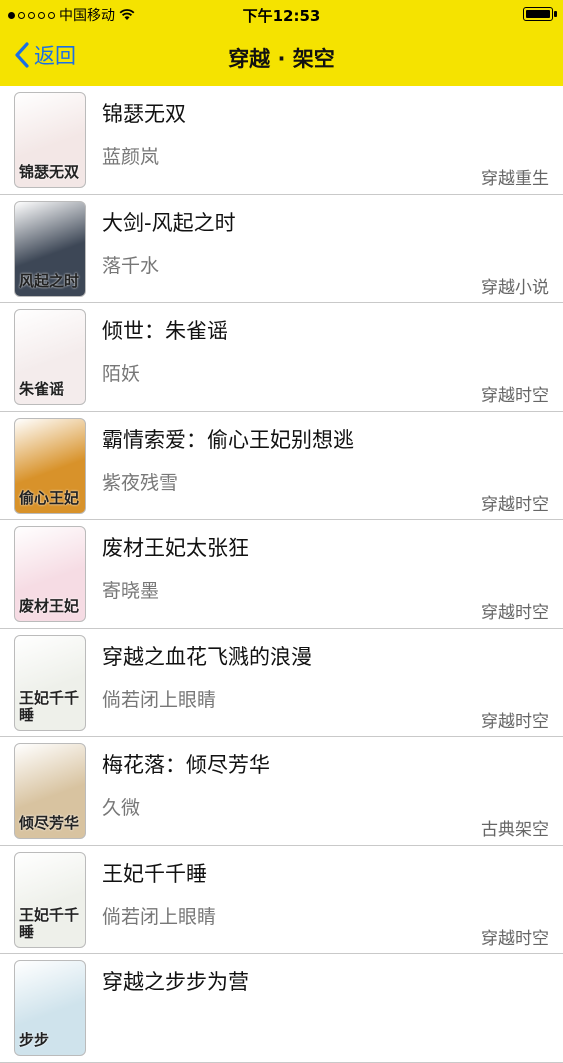 Image resolution: width=563 pixels, height=1063 pixels. I want to click on book-title: 穿越之血花飞溅的浪漫, so click(207, 656).